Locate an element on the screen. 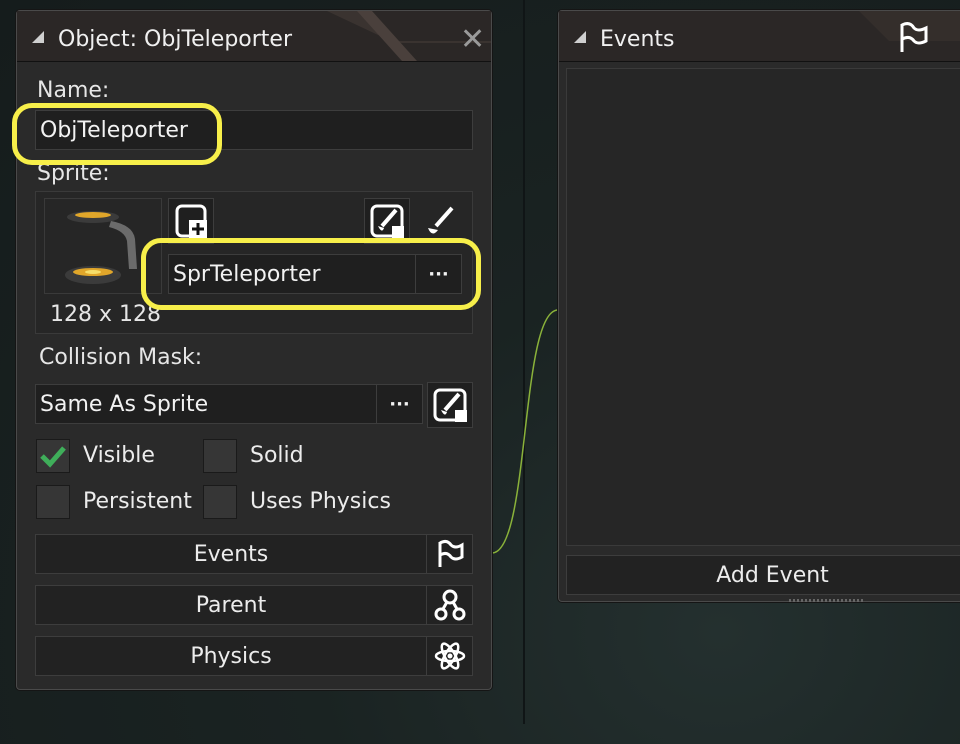 This screenshot has width=960, height=744. sprite-label: Sprite: is located at coordinates (73, 173).